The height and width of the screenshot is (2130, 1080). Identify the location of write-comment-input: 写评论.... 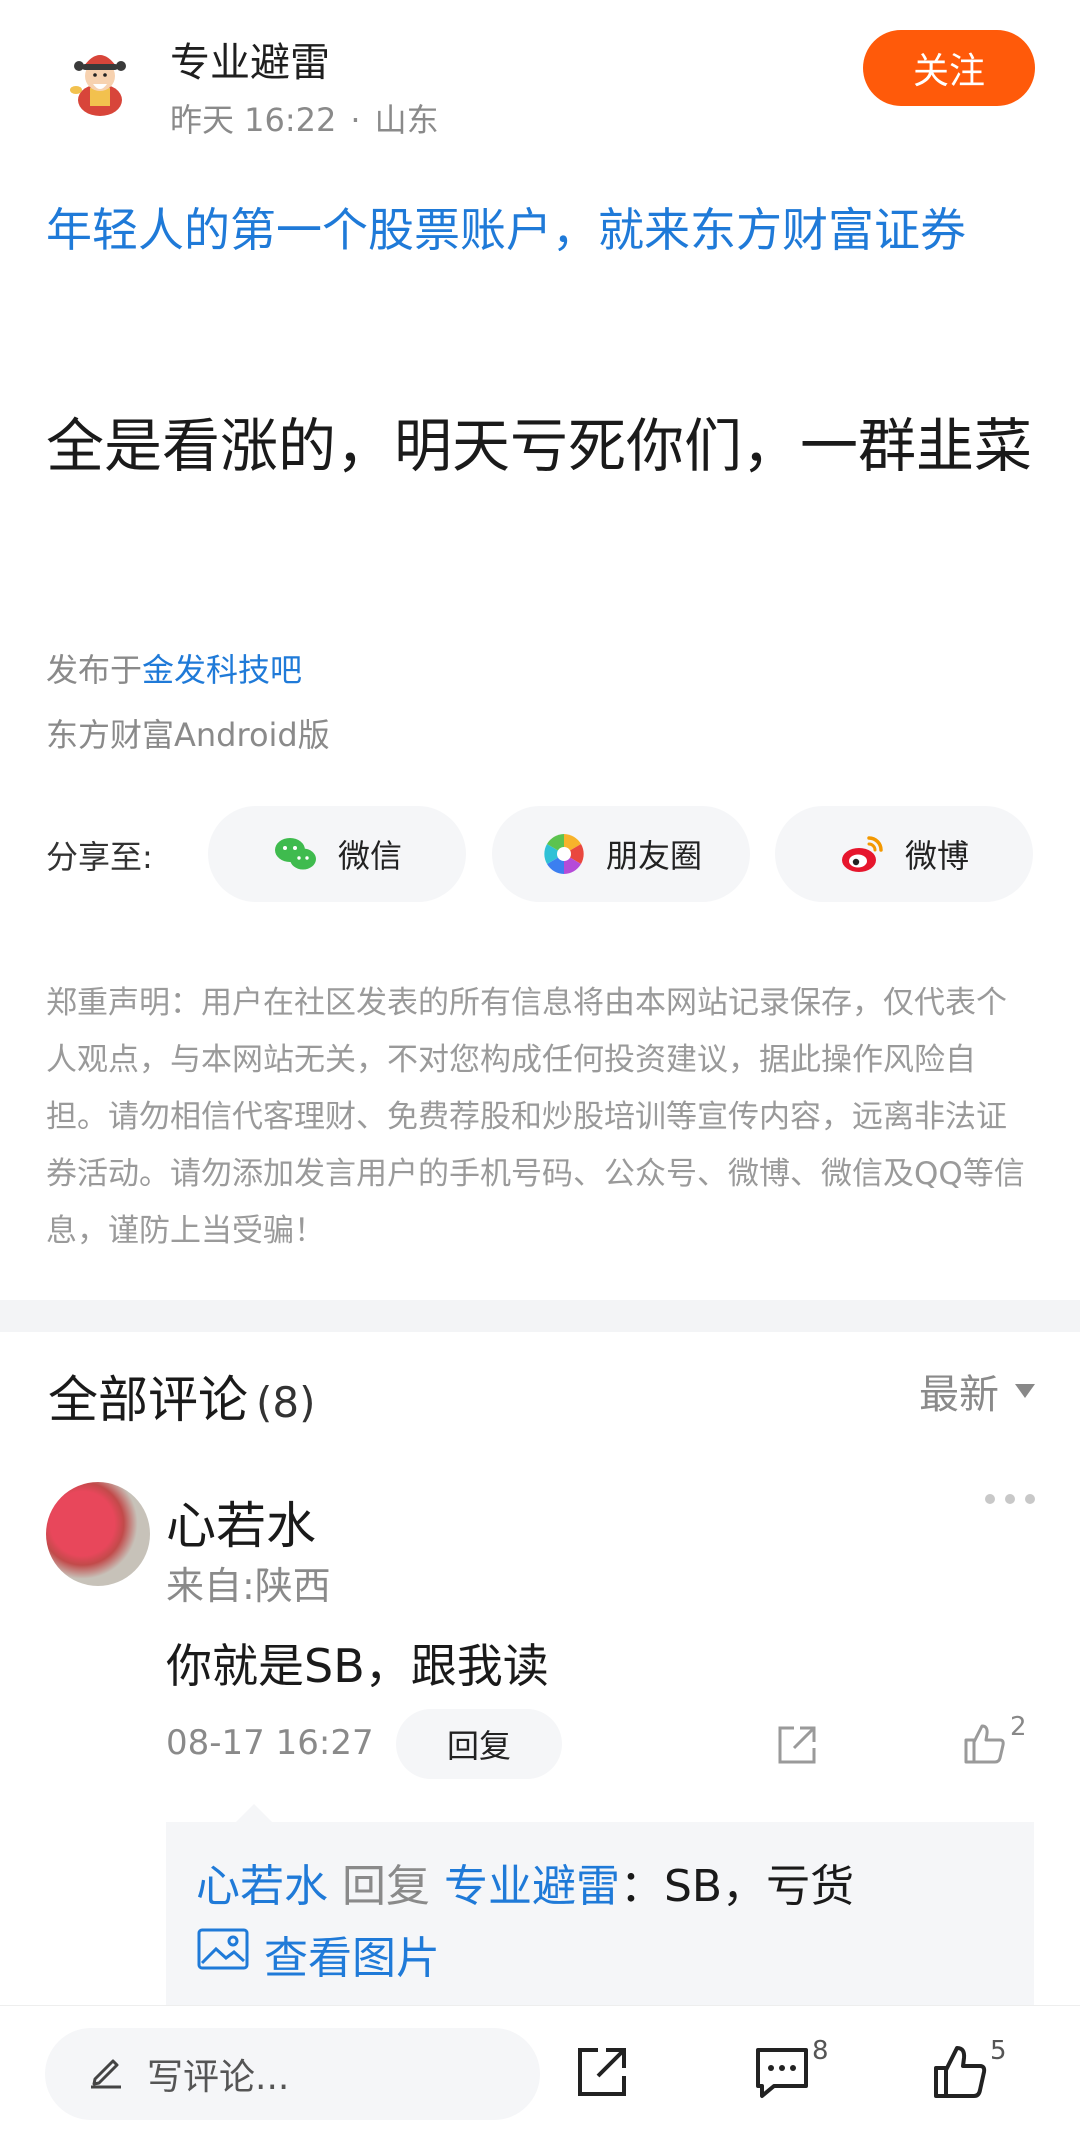
(292, 2074).